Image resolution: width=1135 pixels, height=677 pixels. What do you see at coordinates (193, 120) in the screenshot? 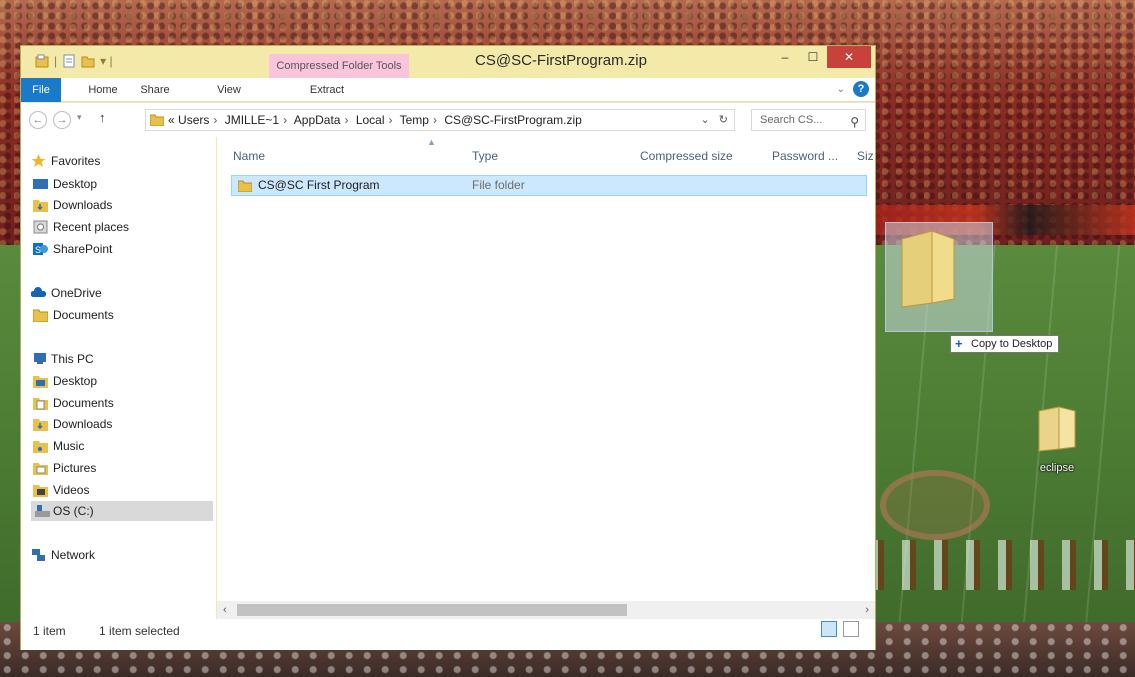
I see `breadcrumb-users: Users` at bounding box center [193, 120].